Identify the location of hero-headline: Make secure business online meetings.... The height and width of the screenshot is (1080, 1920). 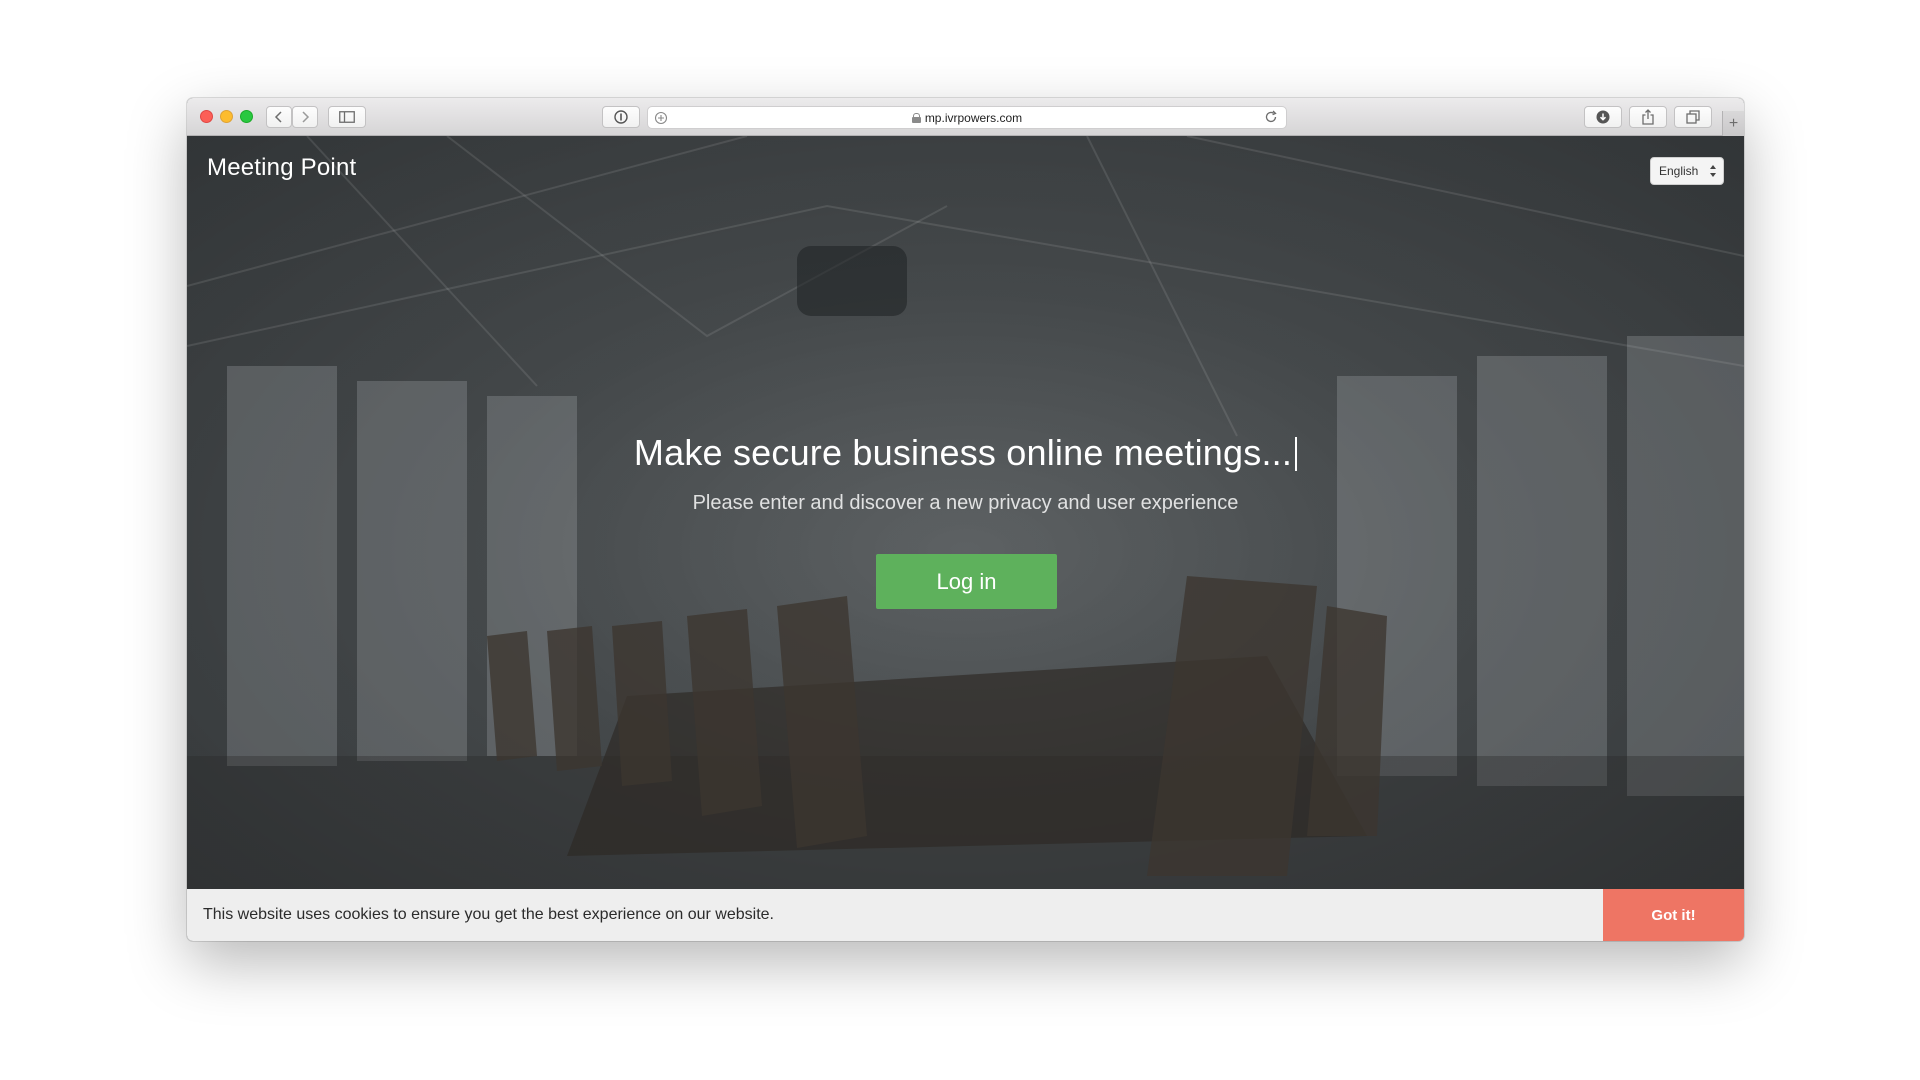
(965, 453).